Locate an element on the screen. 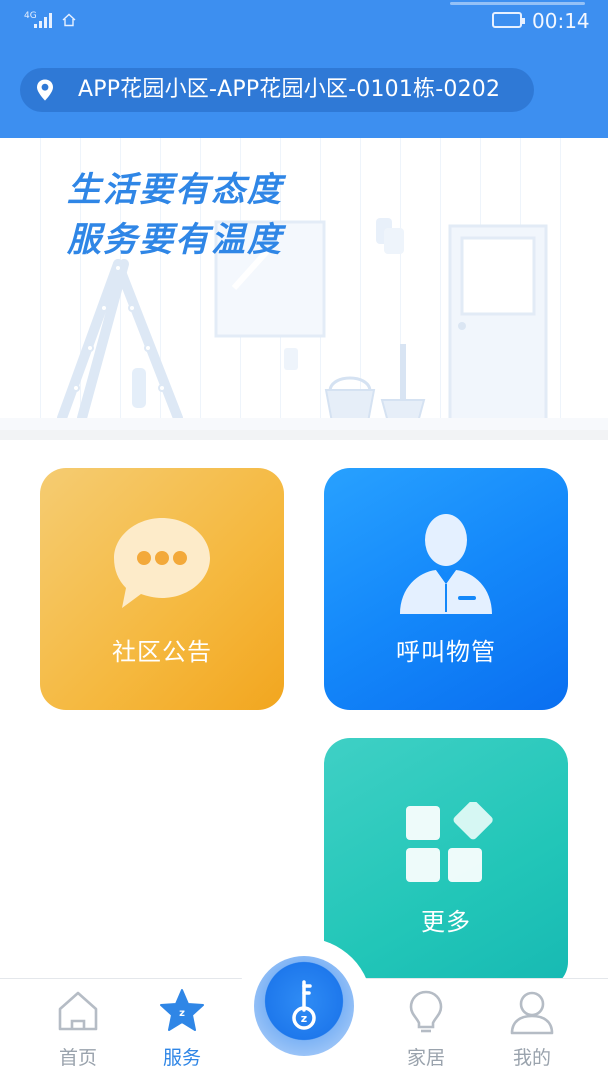 The width and height of the screenshot is (608, 1081). user-icon is located at coordinates (532, 1013).